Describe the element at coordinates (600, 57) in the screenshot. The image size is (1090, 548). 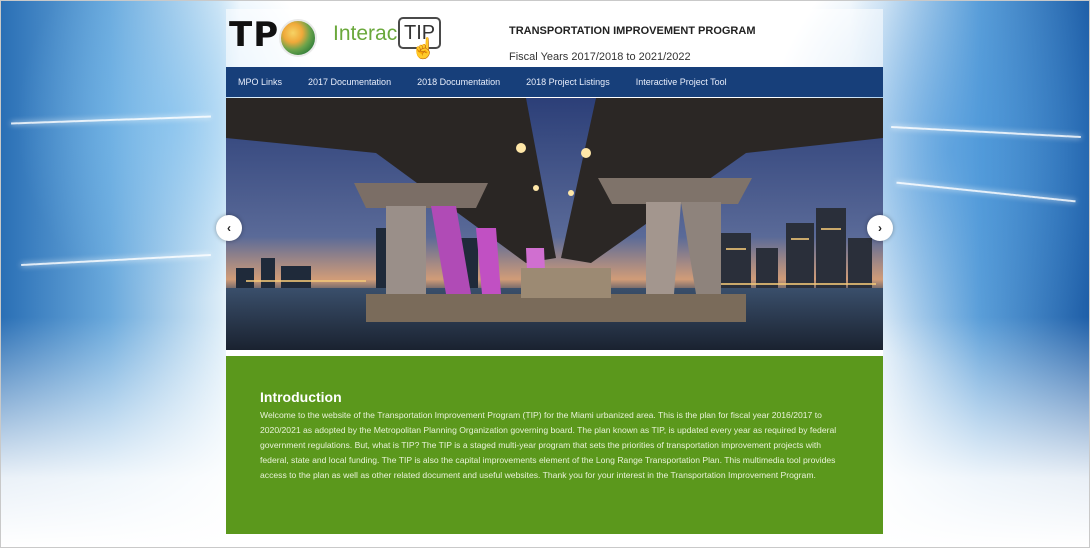
I see `fiscal-years: Fiscal Years 2017/2018 to 2021/2022` at that location.